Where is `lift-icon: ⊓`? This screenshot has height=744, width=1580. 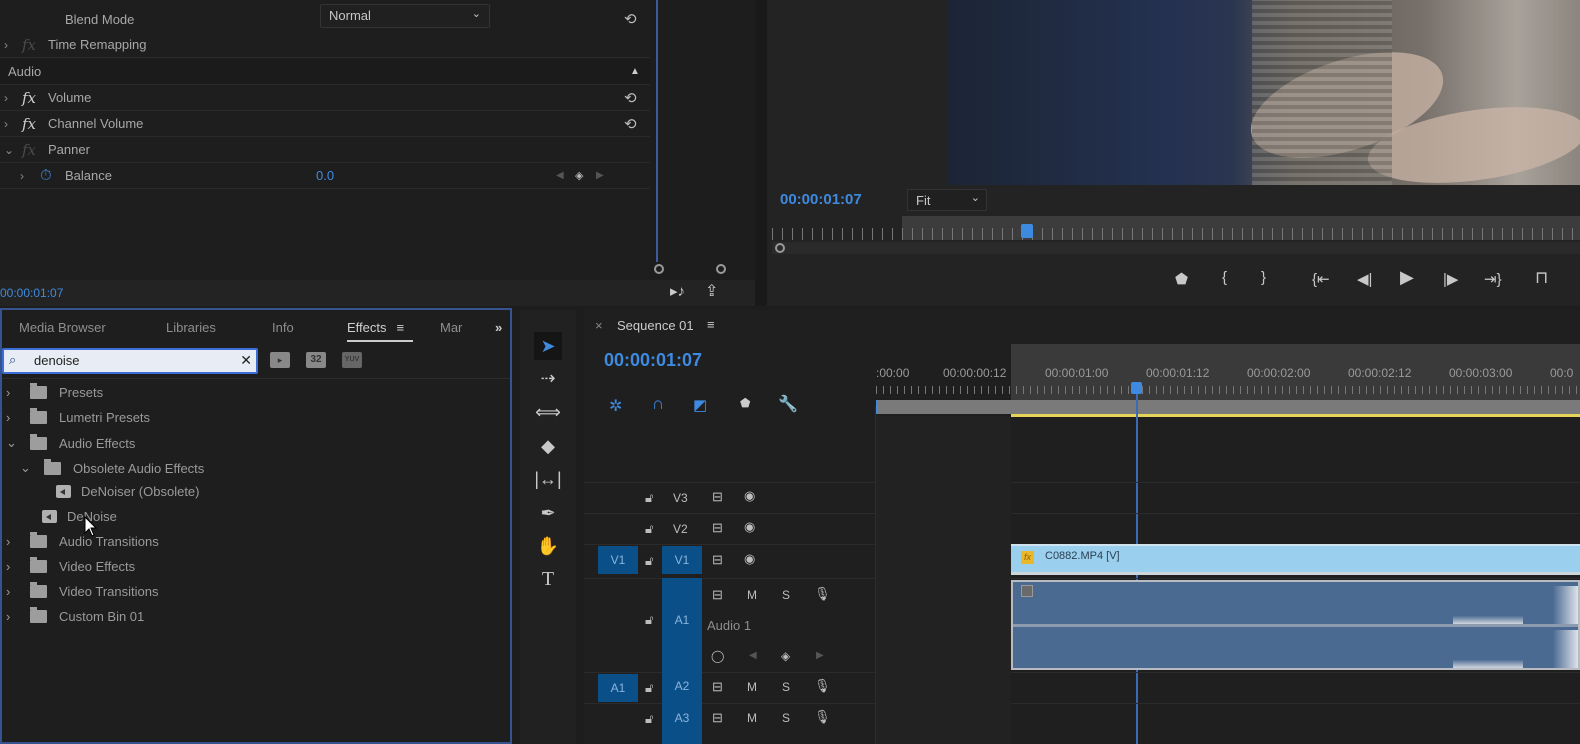
lift-icon: ⊓ is located at coordinates (1541, 278).